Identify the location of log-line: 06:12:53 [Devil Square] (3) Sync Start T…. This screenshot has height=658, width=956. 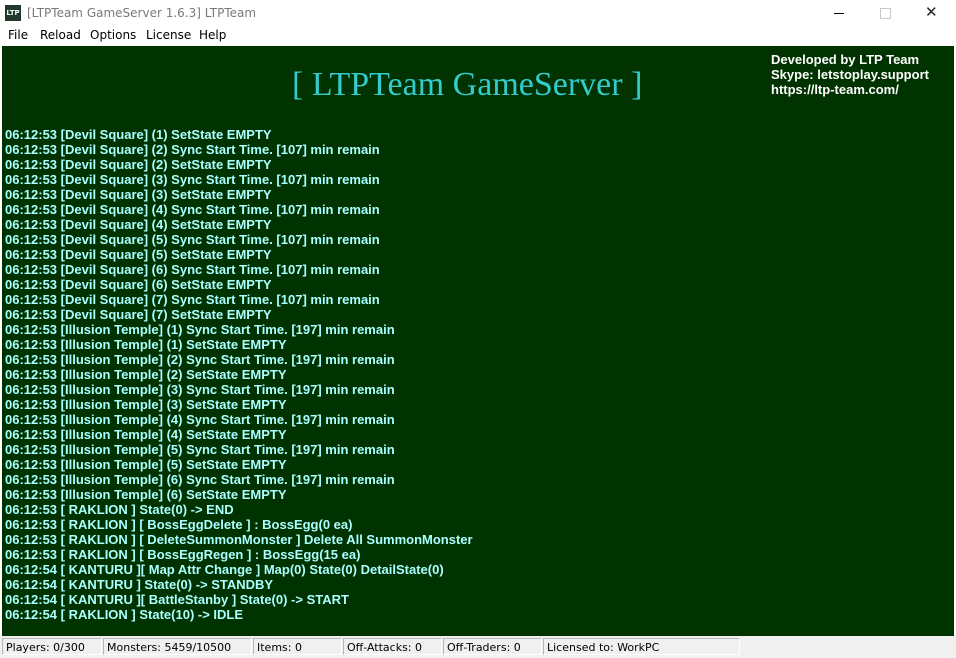
(192, 179).